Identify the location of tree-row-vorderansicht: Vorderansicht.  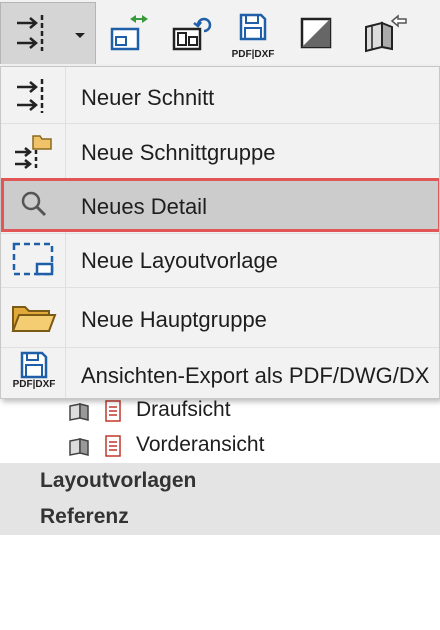
(220, 445).